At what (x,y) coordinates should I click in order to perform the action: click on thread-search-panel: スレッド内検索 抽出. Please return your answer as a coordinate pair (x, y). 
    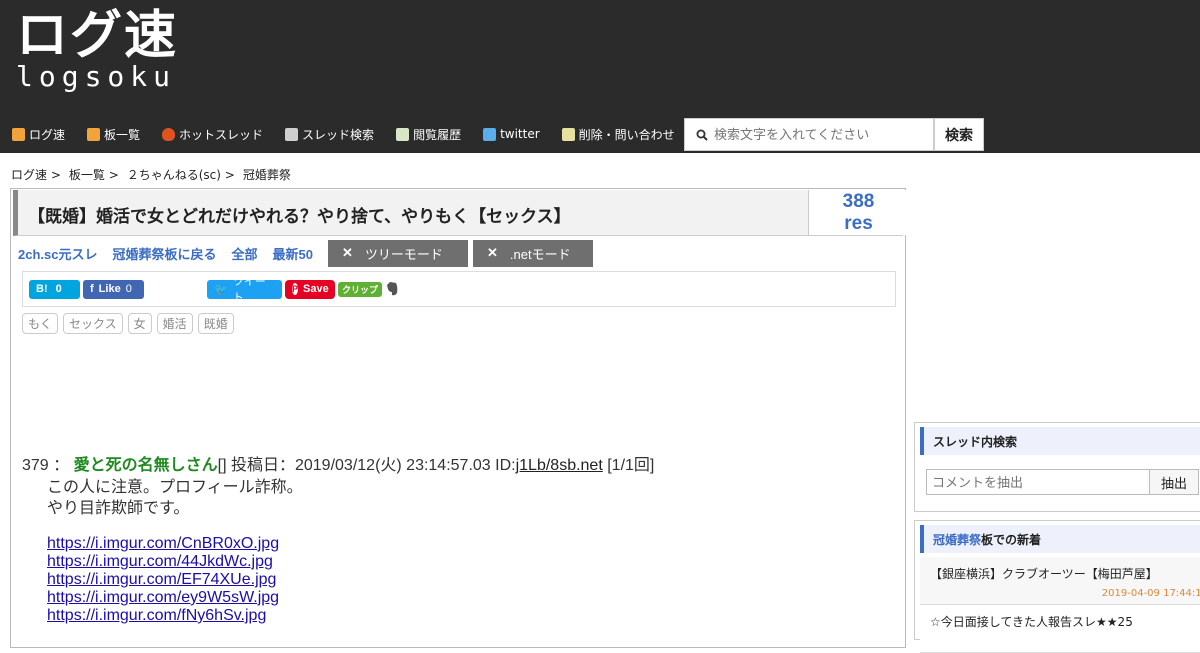
    Looking at the image, I should click on (1057, 467).